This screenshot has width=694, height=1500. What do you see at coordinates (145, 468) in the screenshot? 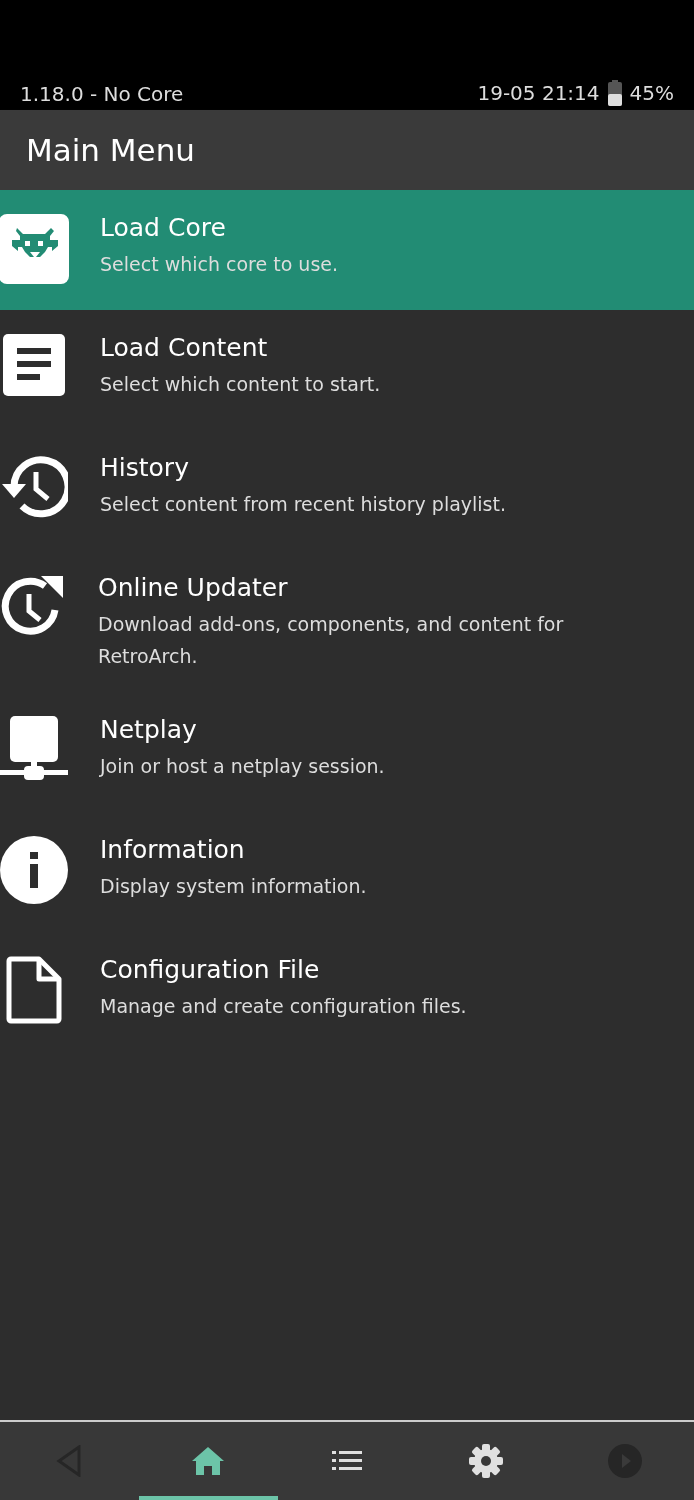
I see `item-title: History` at bounding box center [145, 468].